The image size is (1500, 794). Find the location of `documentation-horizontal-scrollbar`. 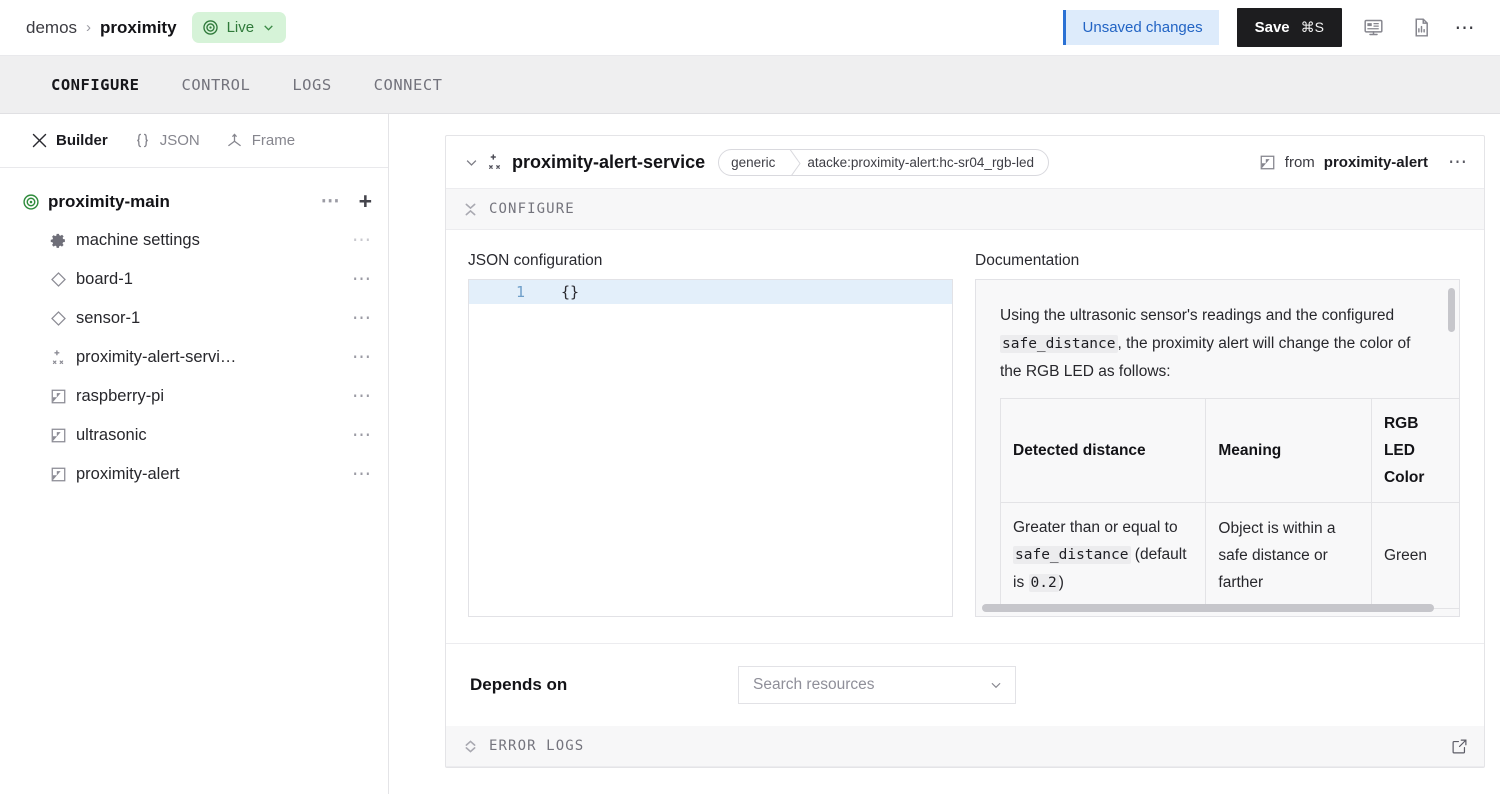

documentation-horizontal-scrollbar is located at coordinates (1208, 608).